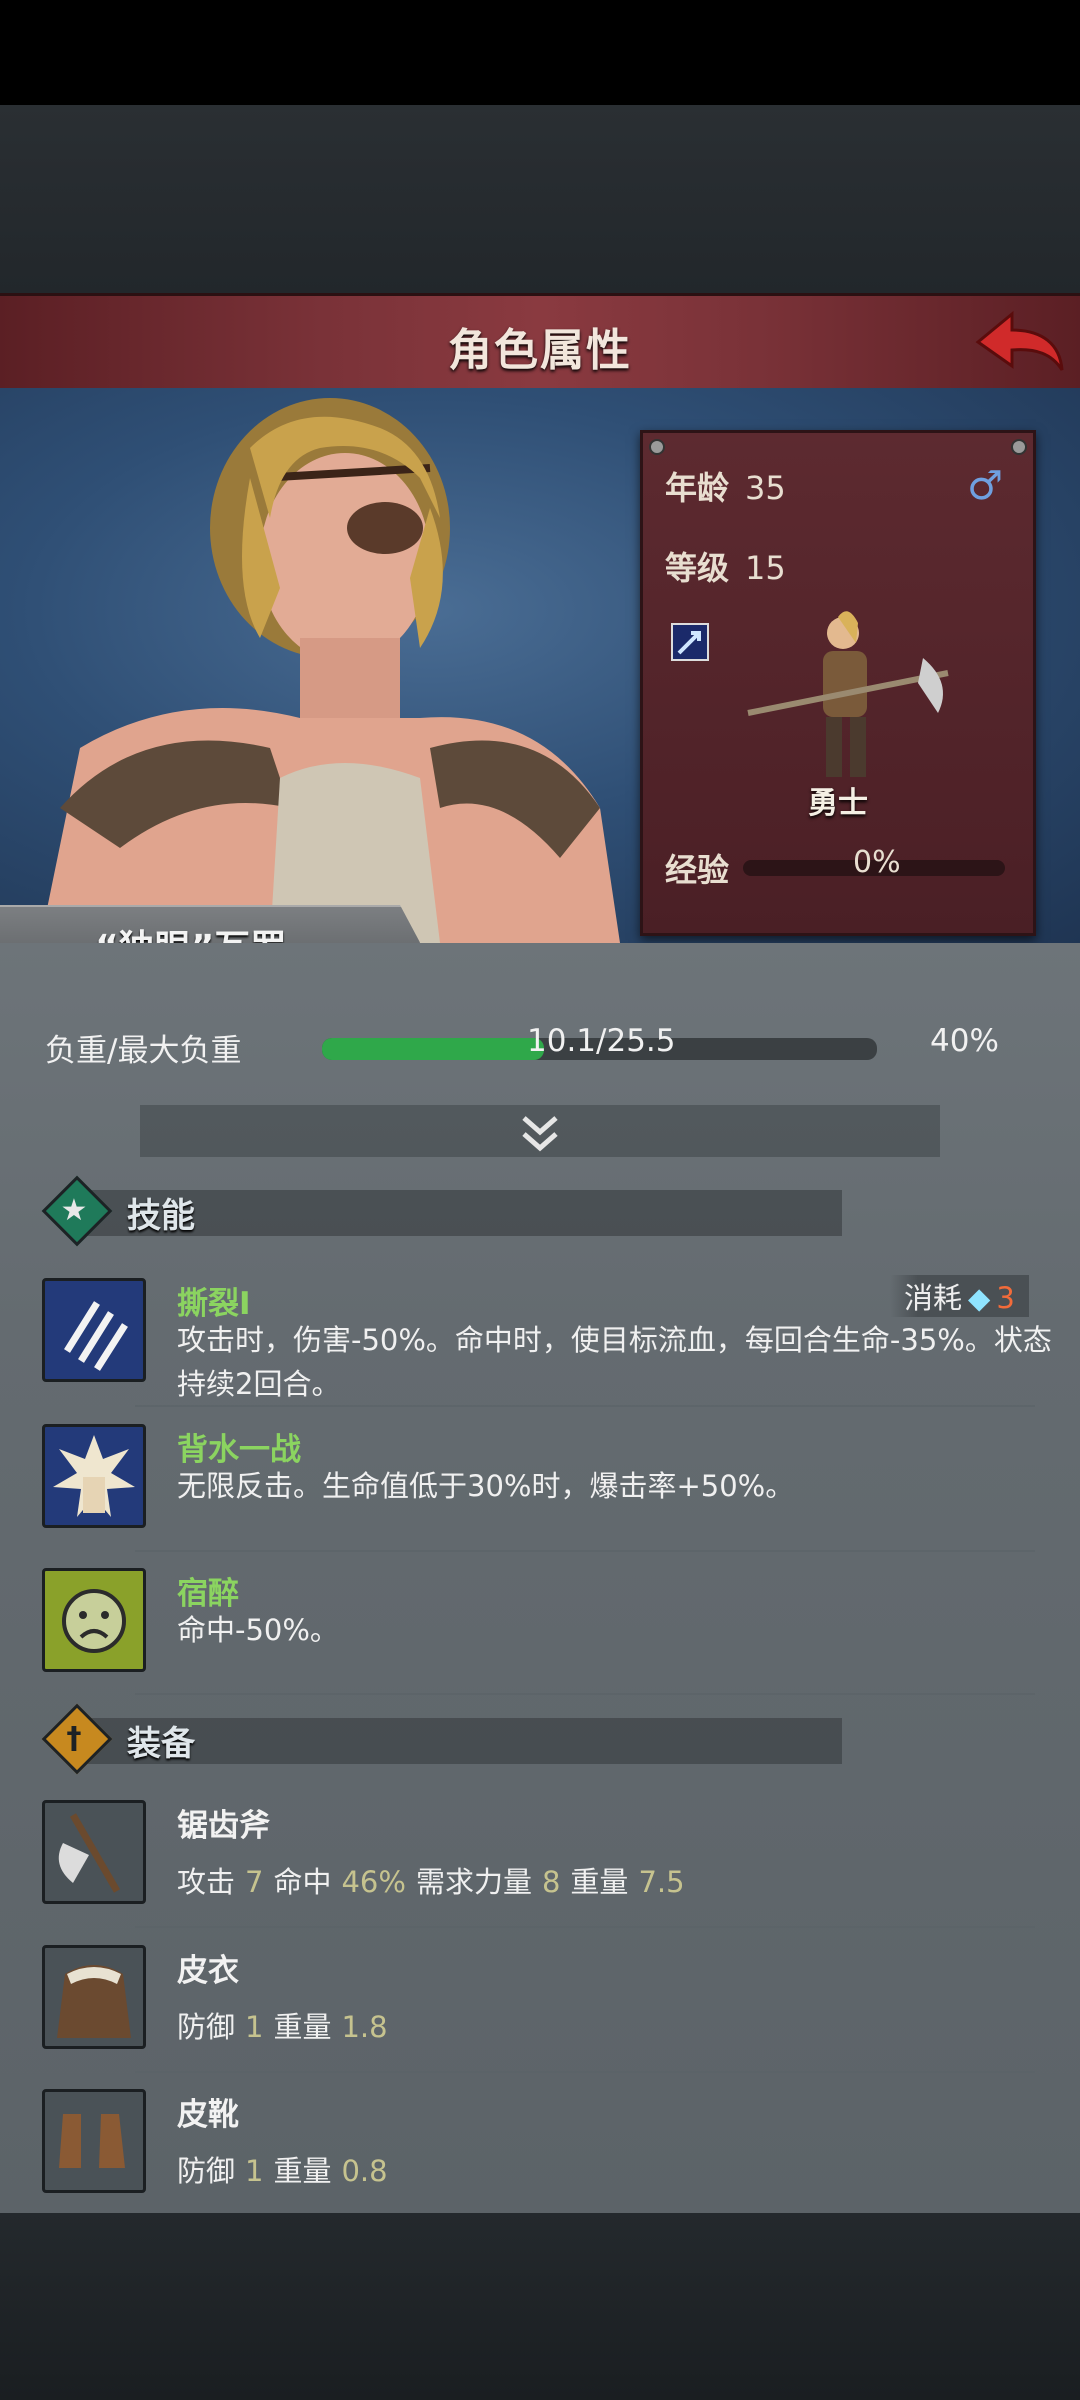 This screenshot has width=1080, height=2400. I want to click on partially-hidden-row, so click(540, 958).